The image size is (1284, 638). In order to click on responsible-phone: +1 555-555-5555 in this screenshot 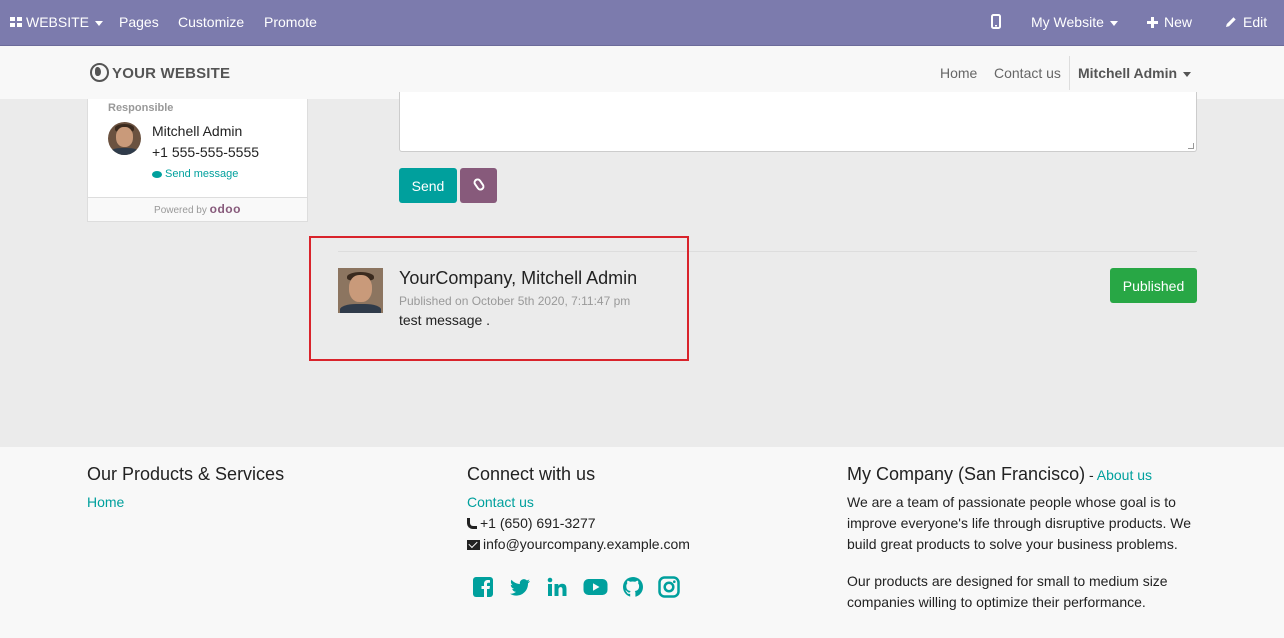, I will do `click(206, 152)`.